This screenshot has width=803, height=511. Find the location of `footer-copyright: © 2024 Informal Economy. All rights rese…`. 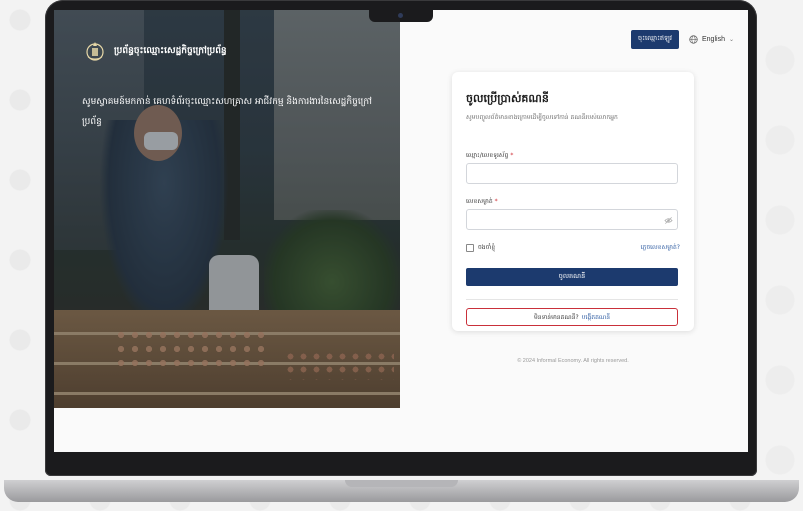

footer-copyright: © 2024 Informal Economy. All rights rese… is located at coordinates (573, 361).